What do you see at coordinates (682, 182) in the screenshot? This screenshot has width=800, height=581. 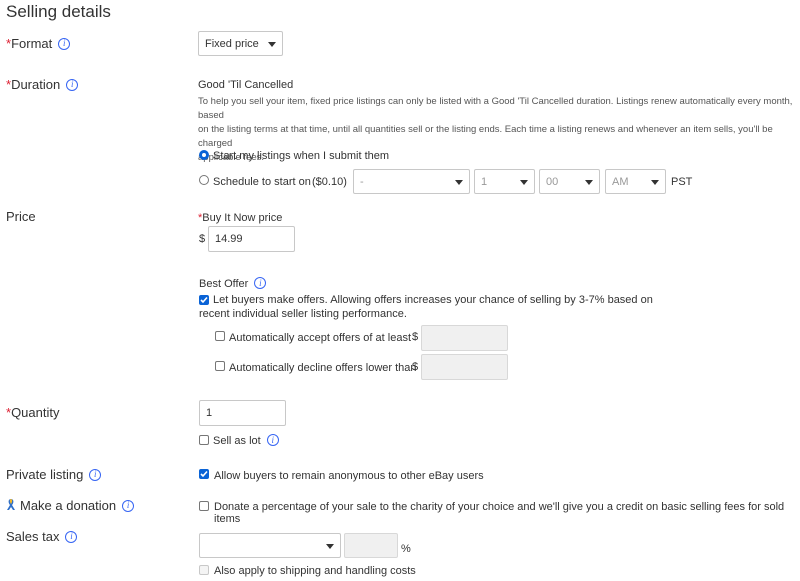 I see `timezone-label: PST` at bounding box center [682, 182].